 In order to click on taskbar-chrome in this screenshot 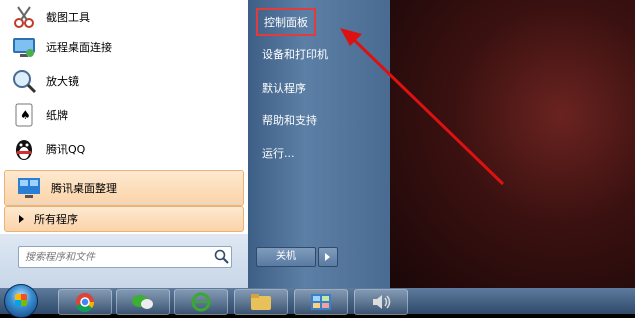, I will do `click(85, 302)`.